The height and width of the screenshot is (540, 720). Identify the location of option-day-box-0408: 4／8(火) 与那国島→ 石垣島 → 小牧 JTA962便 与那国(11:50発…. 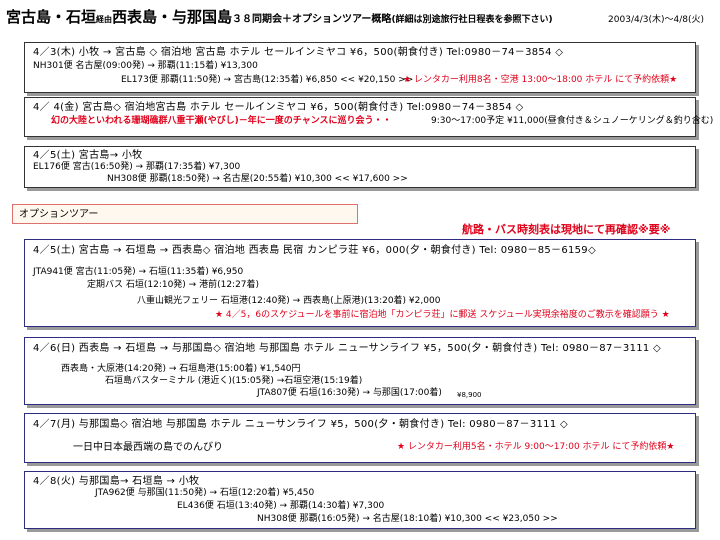
(360, 500).